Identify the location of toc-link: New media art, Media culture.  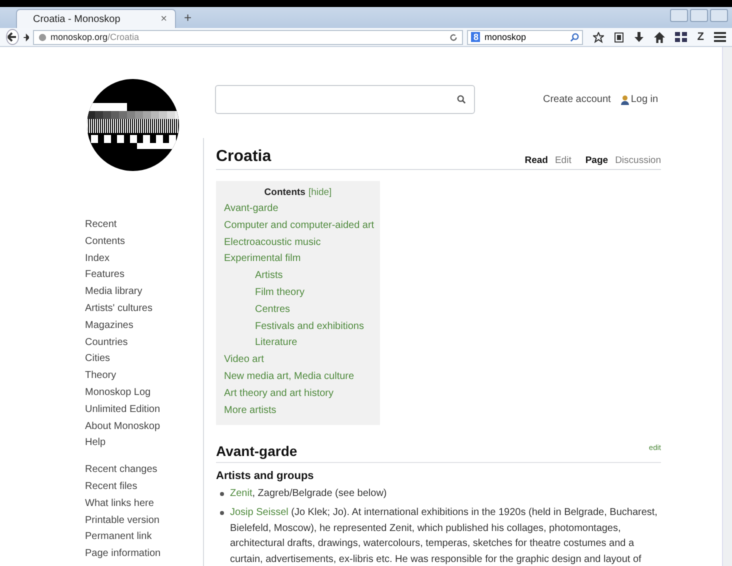
(298, 377).